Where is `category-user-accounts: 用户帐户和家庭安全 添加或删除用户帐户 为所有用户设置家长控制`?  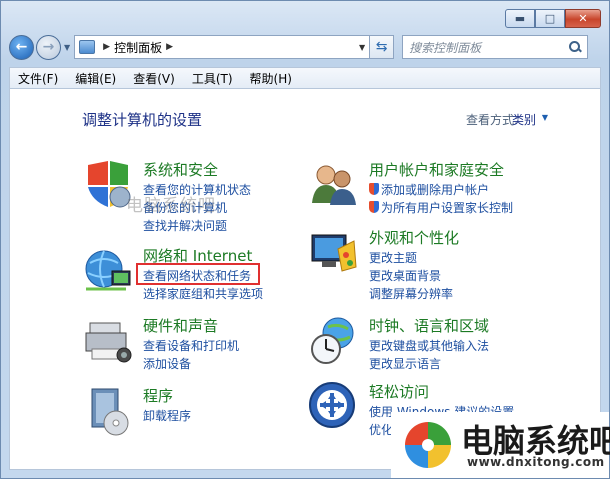
category-user-accounts: 用户帐户和家庭安全 添加或删除用户帐户 为所有用户设置家长控制 is located at coordinates (423, 194).